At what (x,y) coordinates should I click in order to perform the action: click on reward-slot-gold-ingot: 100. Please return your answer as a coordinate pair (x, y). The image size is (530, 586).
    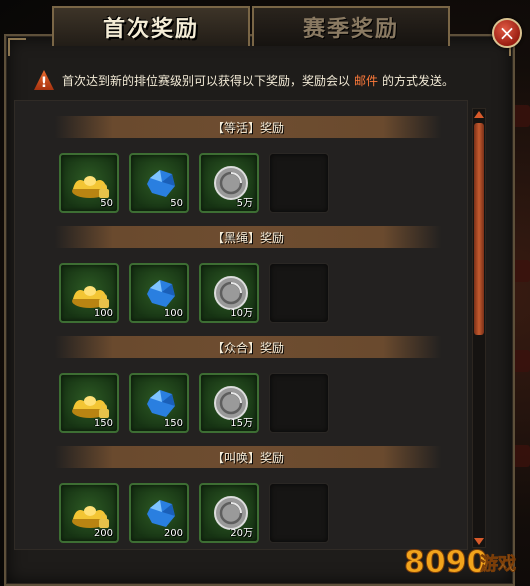
    Looking at the image, I should click on (89, 293).